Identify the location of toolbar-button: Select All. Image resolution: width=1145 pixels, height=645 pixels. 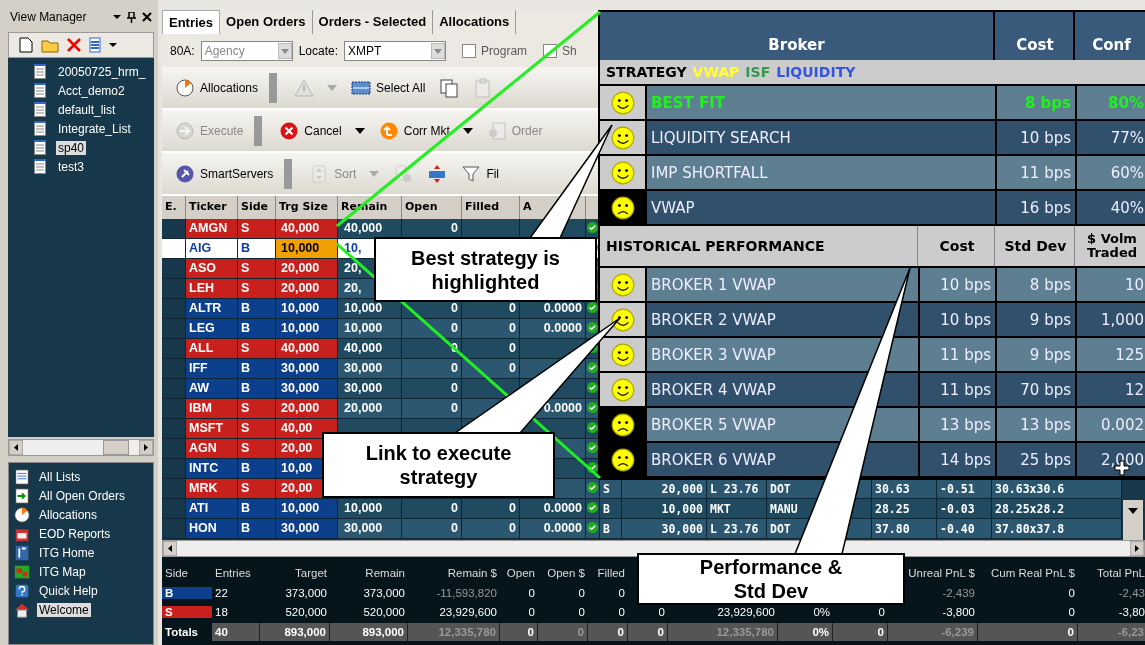
(388, 87).